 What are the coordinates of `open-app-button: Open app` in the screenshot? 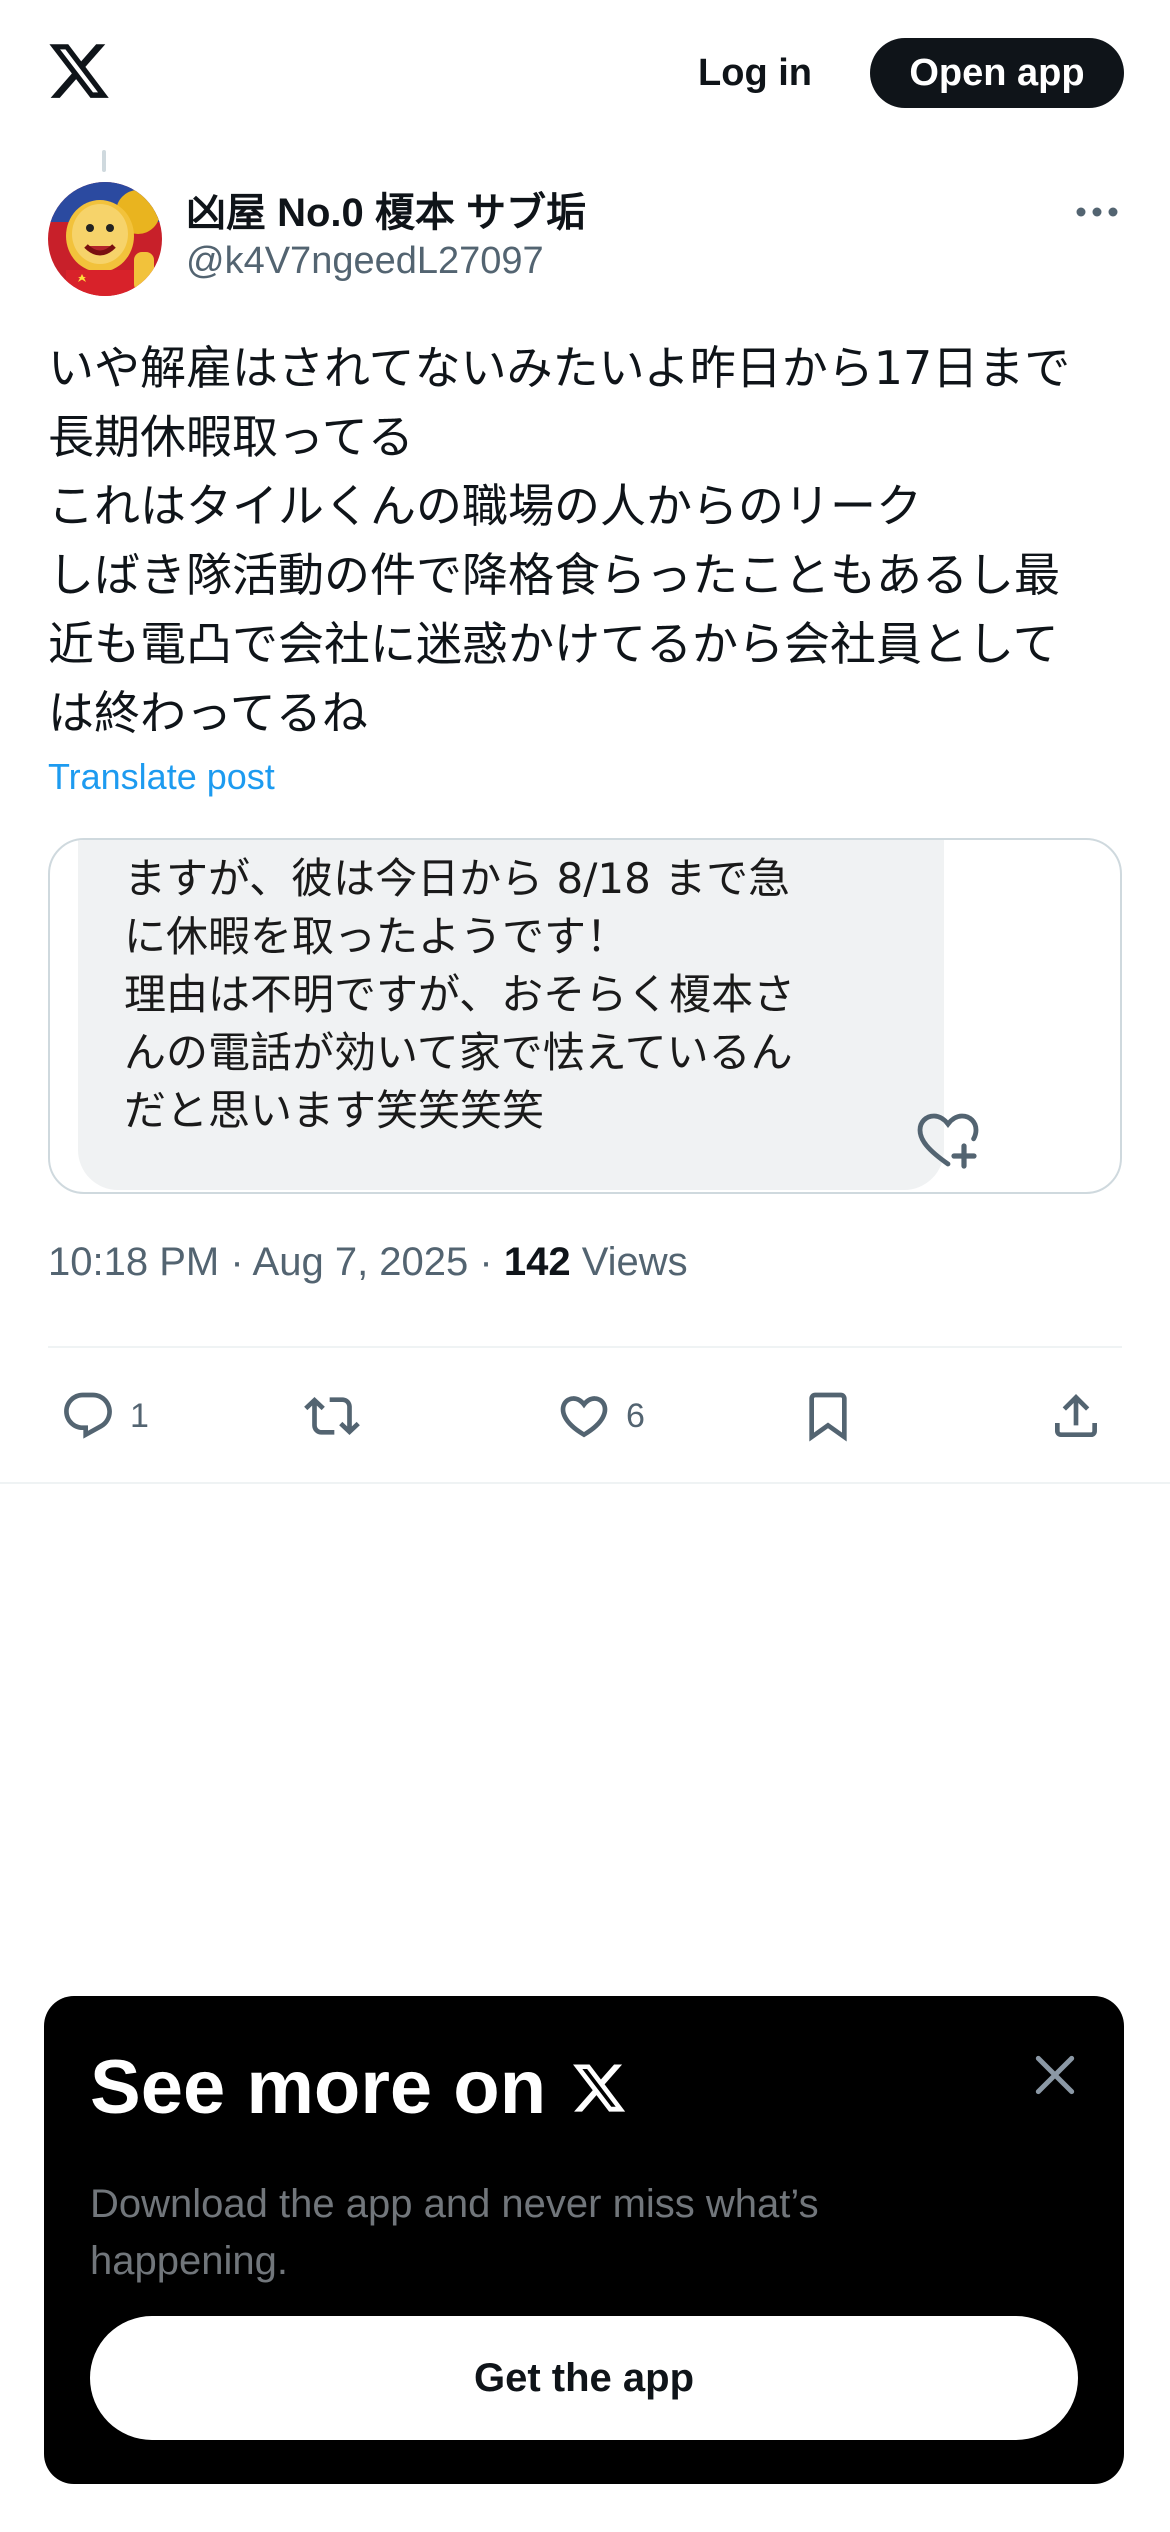 It's located at (997, 73).